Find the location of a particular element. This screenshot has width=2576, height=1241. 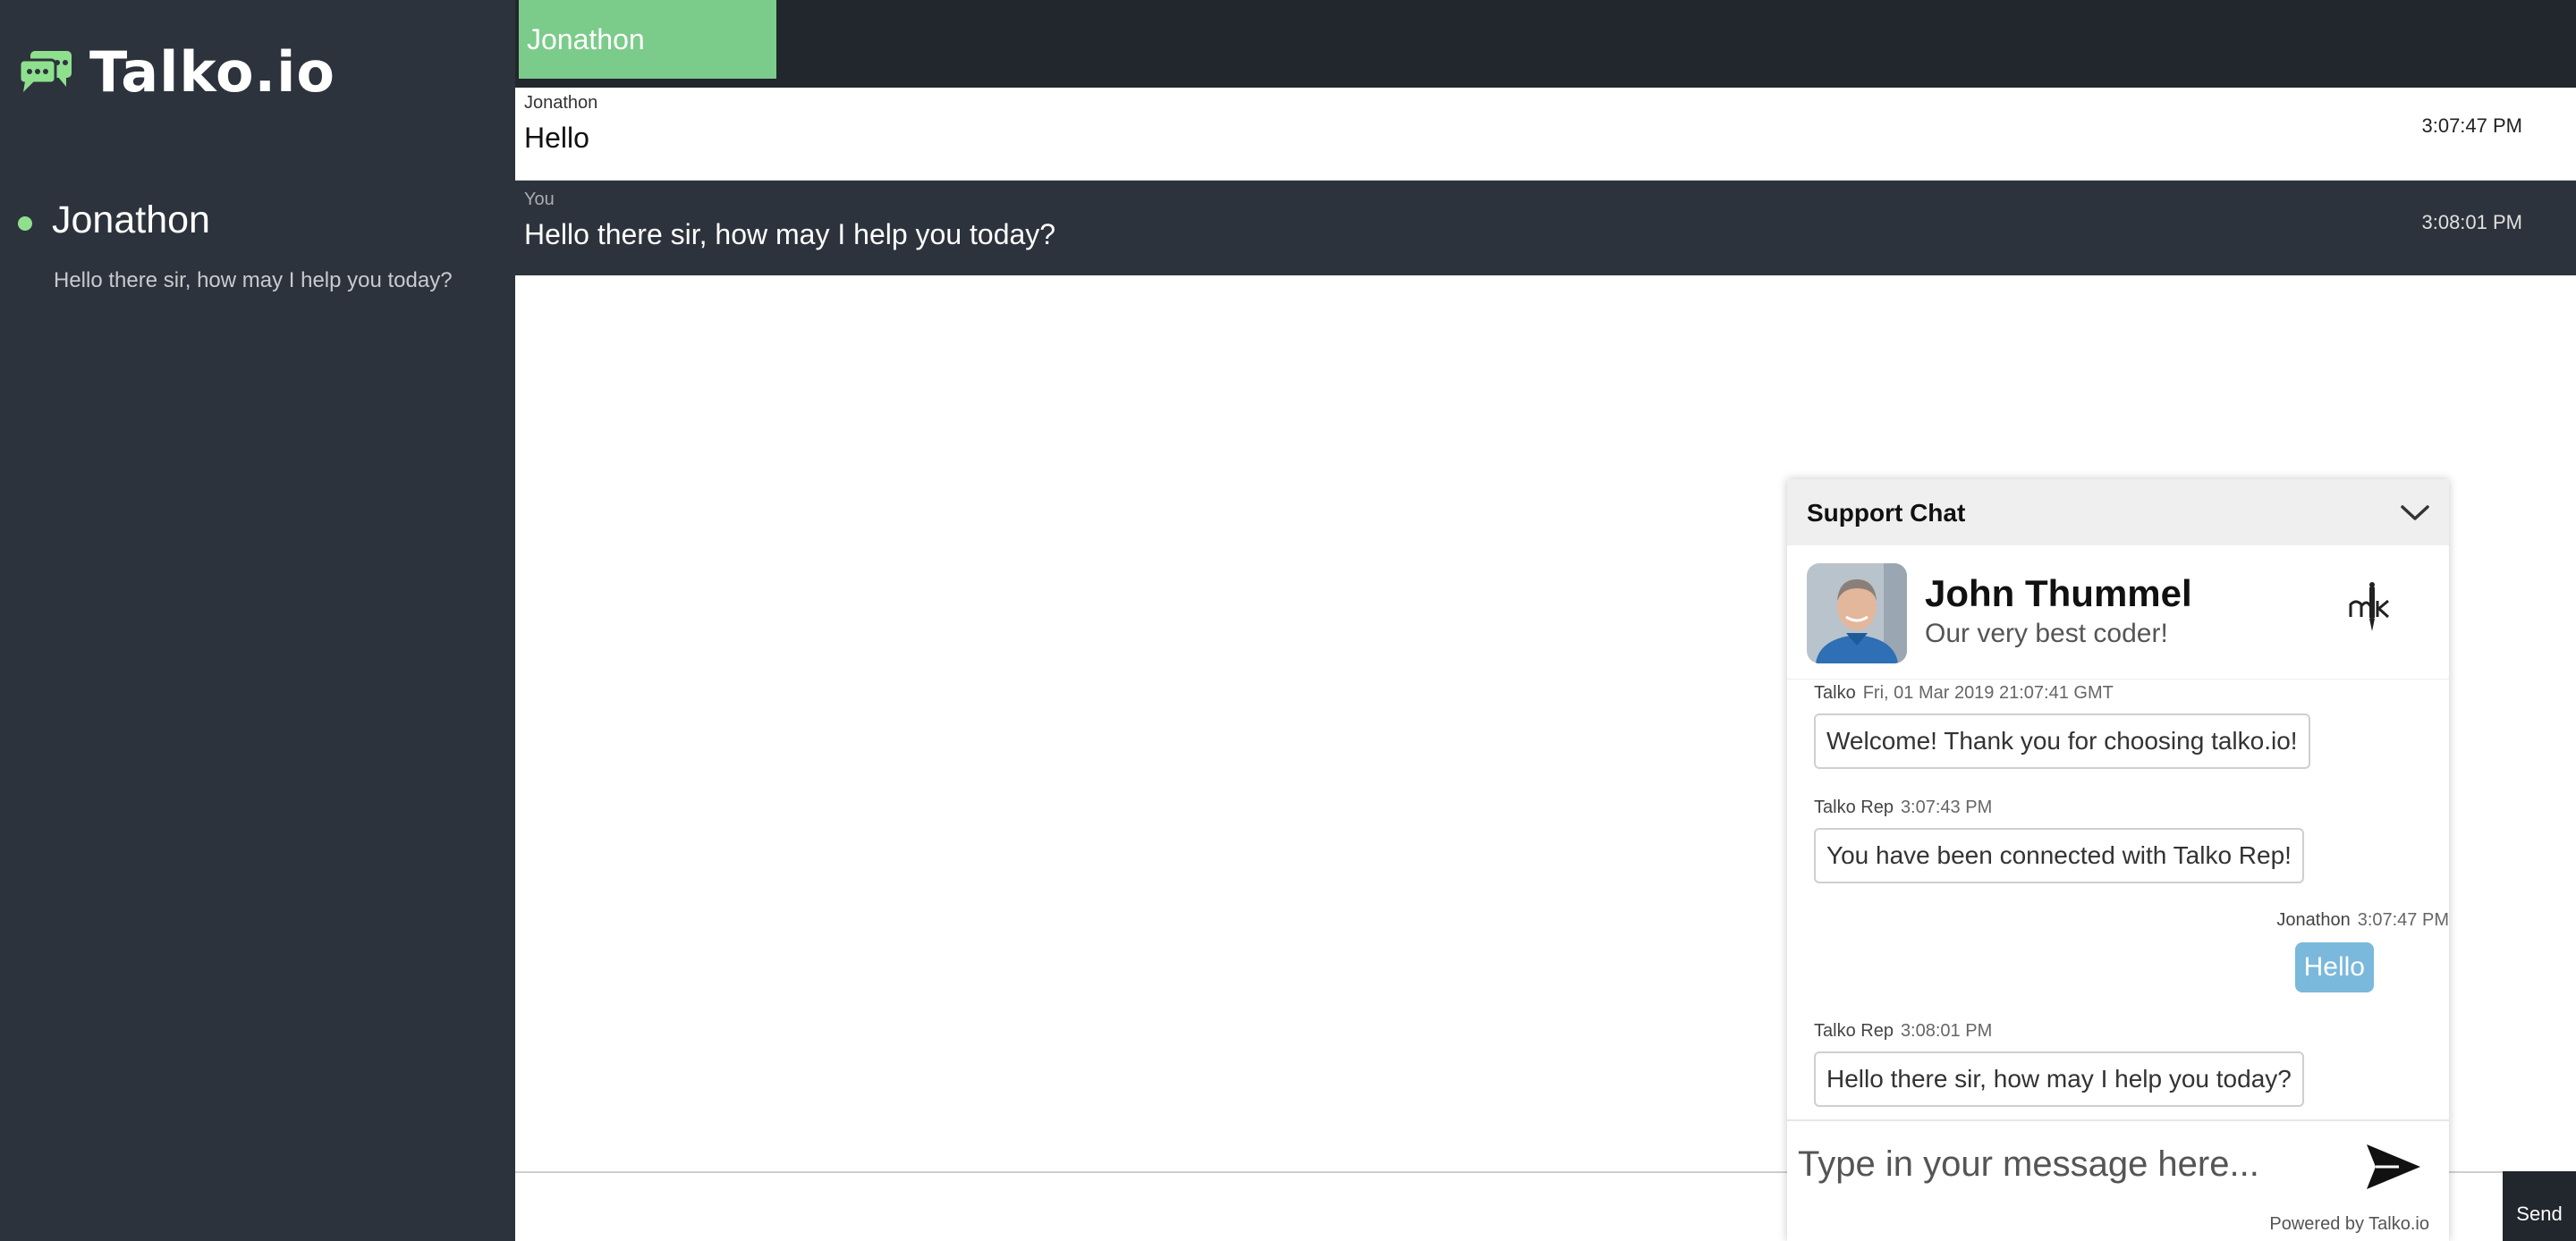

agent-mark-icon is located at coordinates (2369, 606).